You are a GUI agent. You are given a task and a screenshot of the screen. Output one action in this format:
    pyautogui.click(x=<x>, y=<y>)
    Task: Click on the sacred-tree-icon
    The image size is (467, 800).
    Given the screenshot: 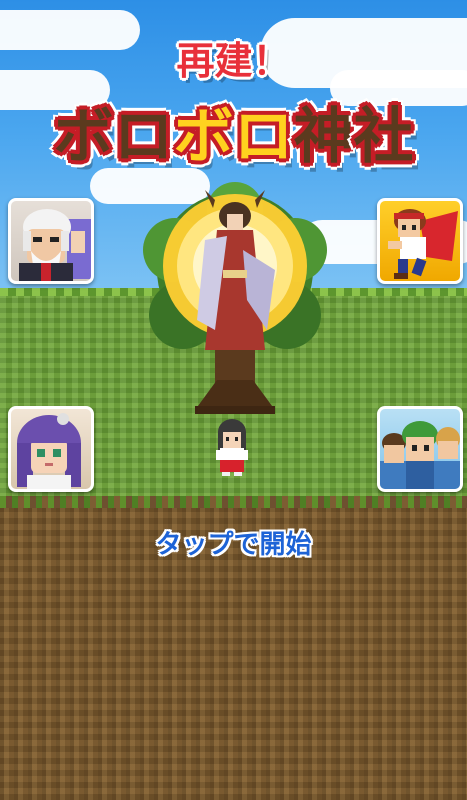 What is the action you would take?
    pyautogui.click(x=235, y=298)
    